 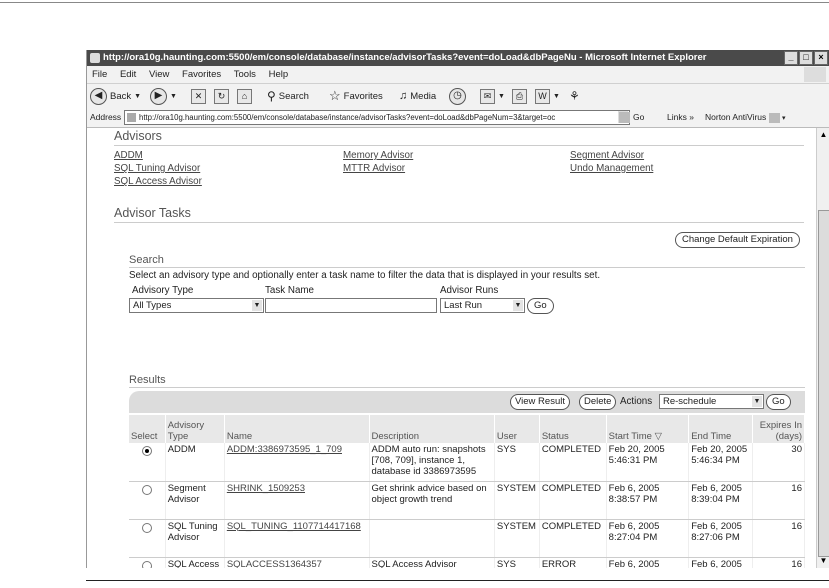 What do you see at coordinates (201, 74) in the screenshot?
I see `menu-favorites: Favorites` at bounding box center [201, 74].